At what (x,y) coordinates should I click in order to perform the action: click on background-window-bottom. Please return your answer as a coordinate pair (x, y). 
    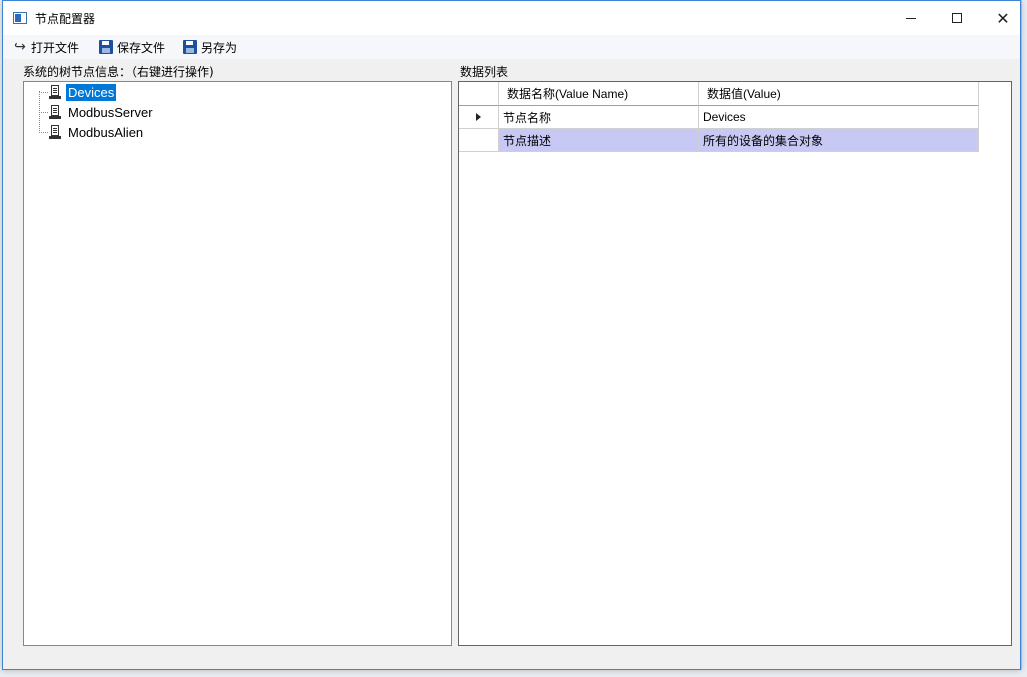
    Looking at the image, I should click on (513, 673).